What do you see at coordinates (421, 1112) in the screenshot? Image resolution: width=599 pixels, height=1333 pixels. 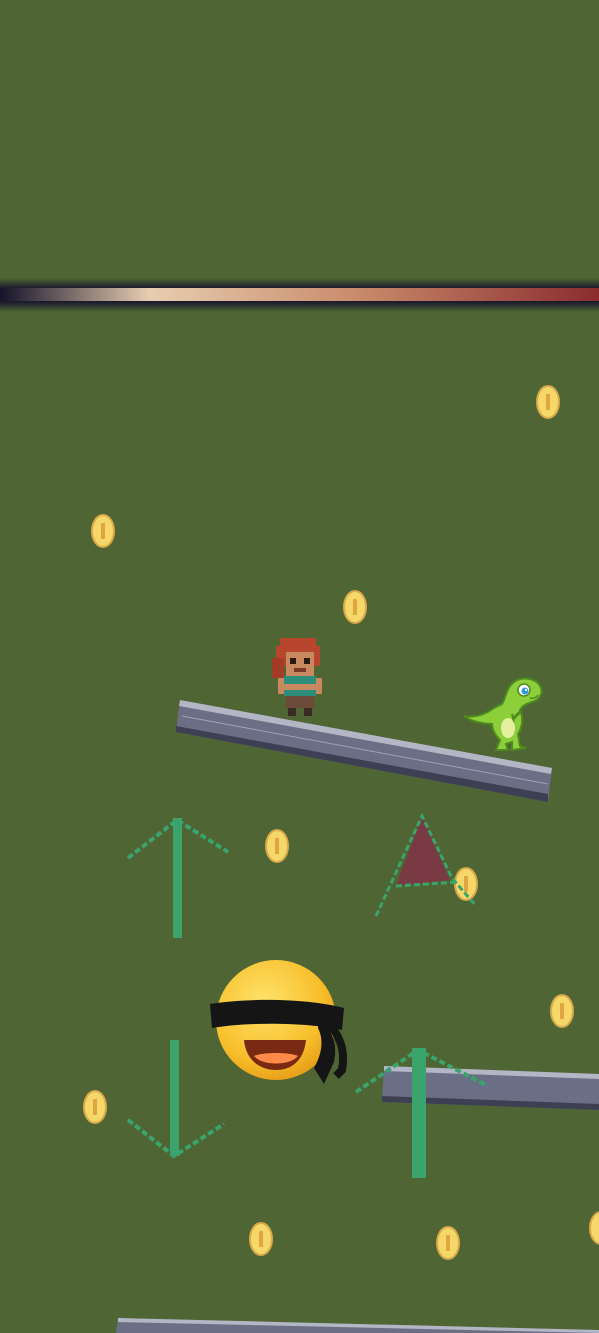 I see `up-arrow-right` at bounding box center [421, 1112].